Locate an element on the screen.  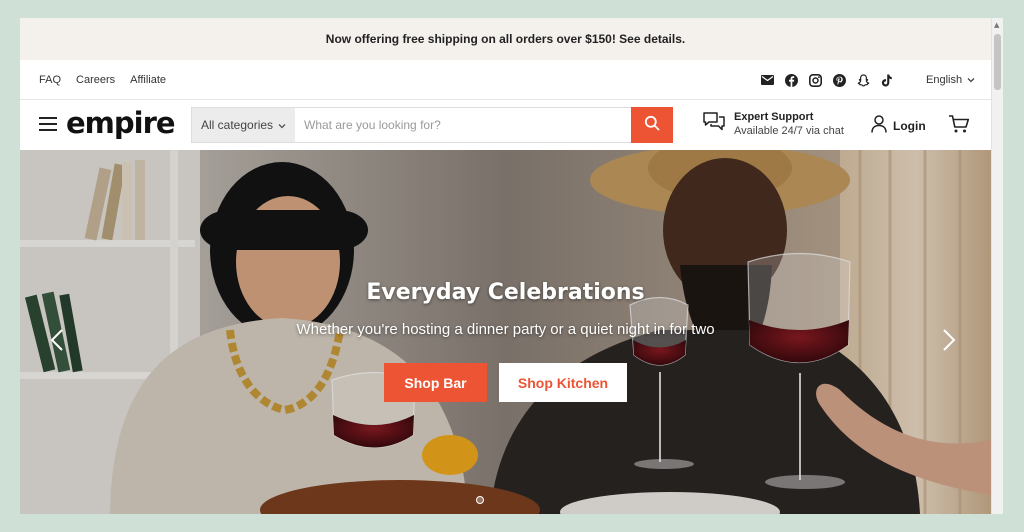
scroll-up-icon: ▲ is located at coordinates (996, 25).